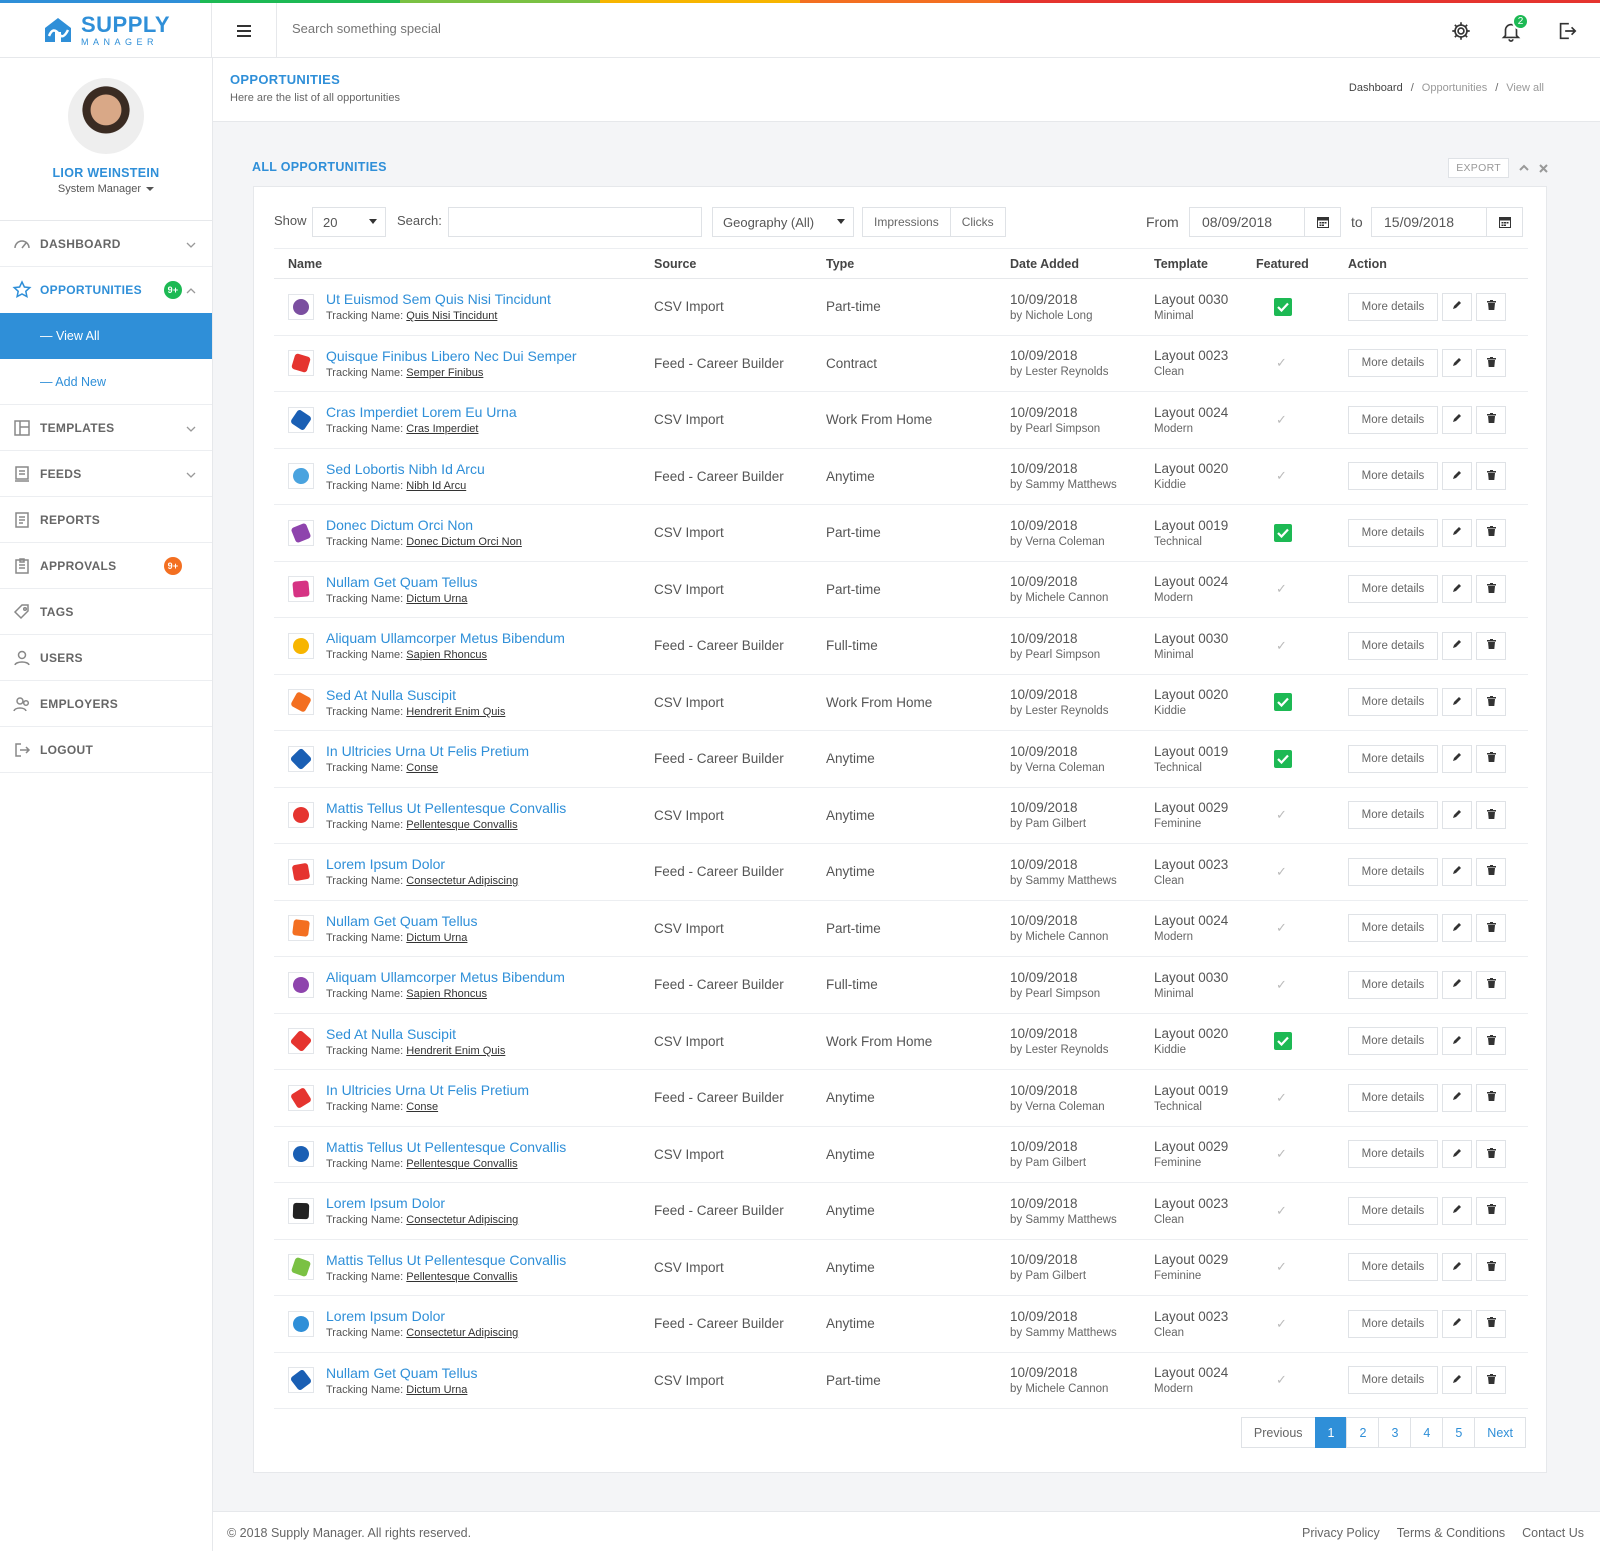 This screenshot has height=1551, width=1600. I want to click on impressions-toggle: Impressions, so click(906, 222).